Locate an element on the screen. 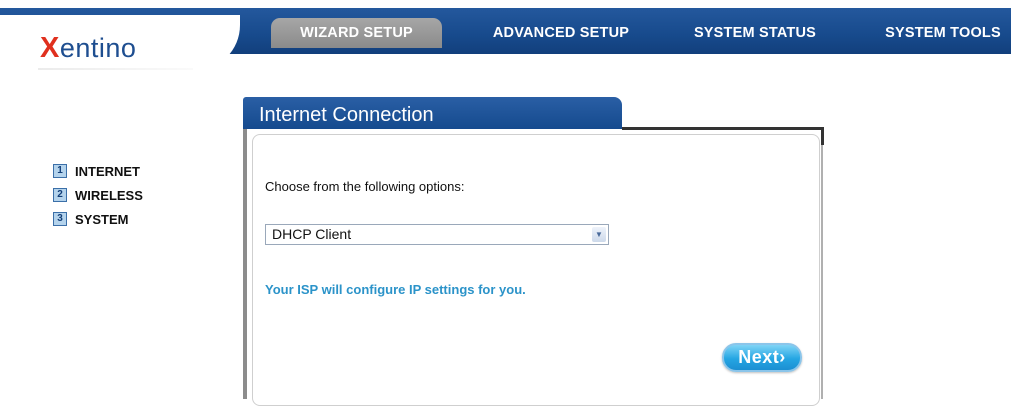 Image resolution: width=1011 pixels, height=406 pixels. wizard-steps: 1 INTERNET 2 WIRELESS 3 SYSTEM is located at coordinates (98, 195).